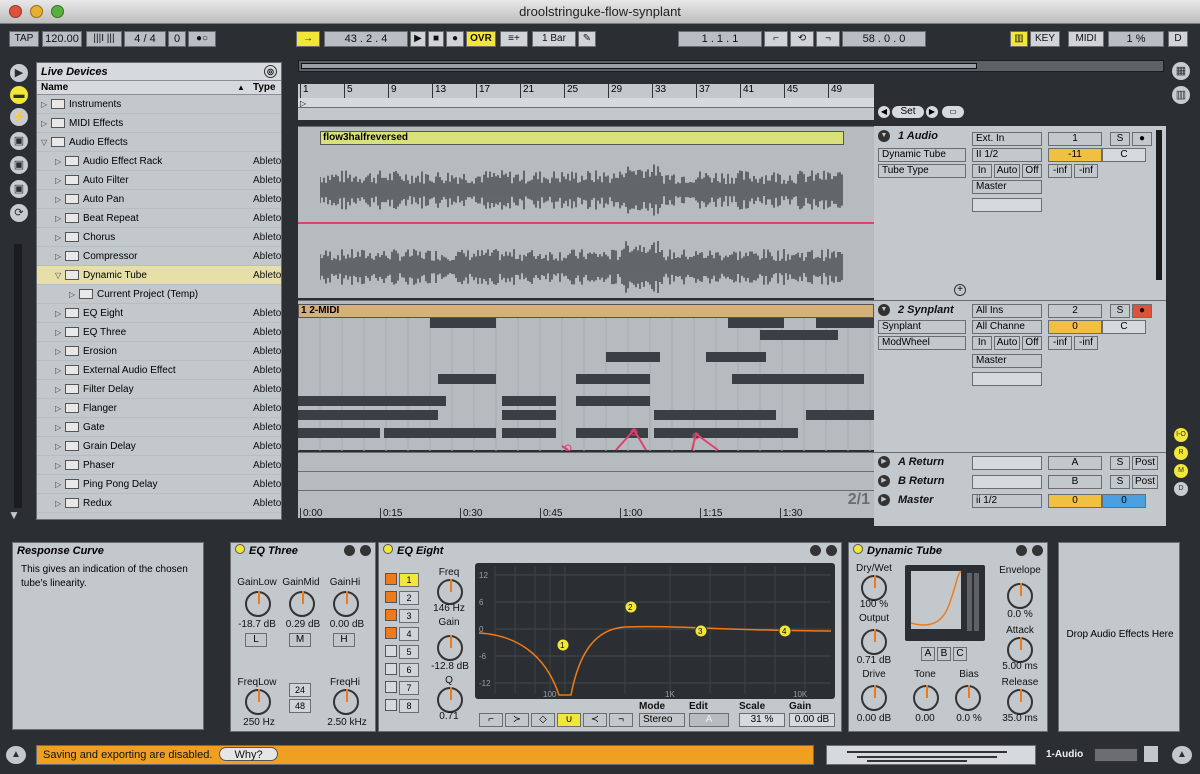  I want to click on track-1-output-channel, so click(1007, 205).